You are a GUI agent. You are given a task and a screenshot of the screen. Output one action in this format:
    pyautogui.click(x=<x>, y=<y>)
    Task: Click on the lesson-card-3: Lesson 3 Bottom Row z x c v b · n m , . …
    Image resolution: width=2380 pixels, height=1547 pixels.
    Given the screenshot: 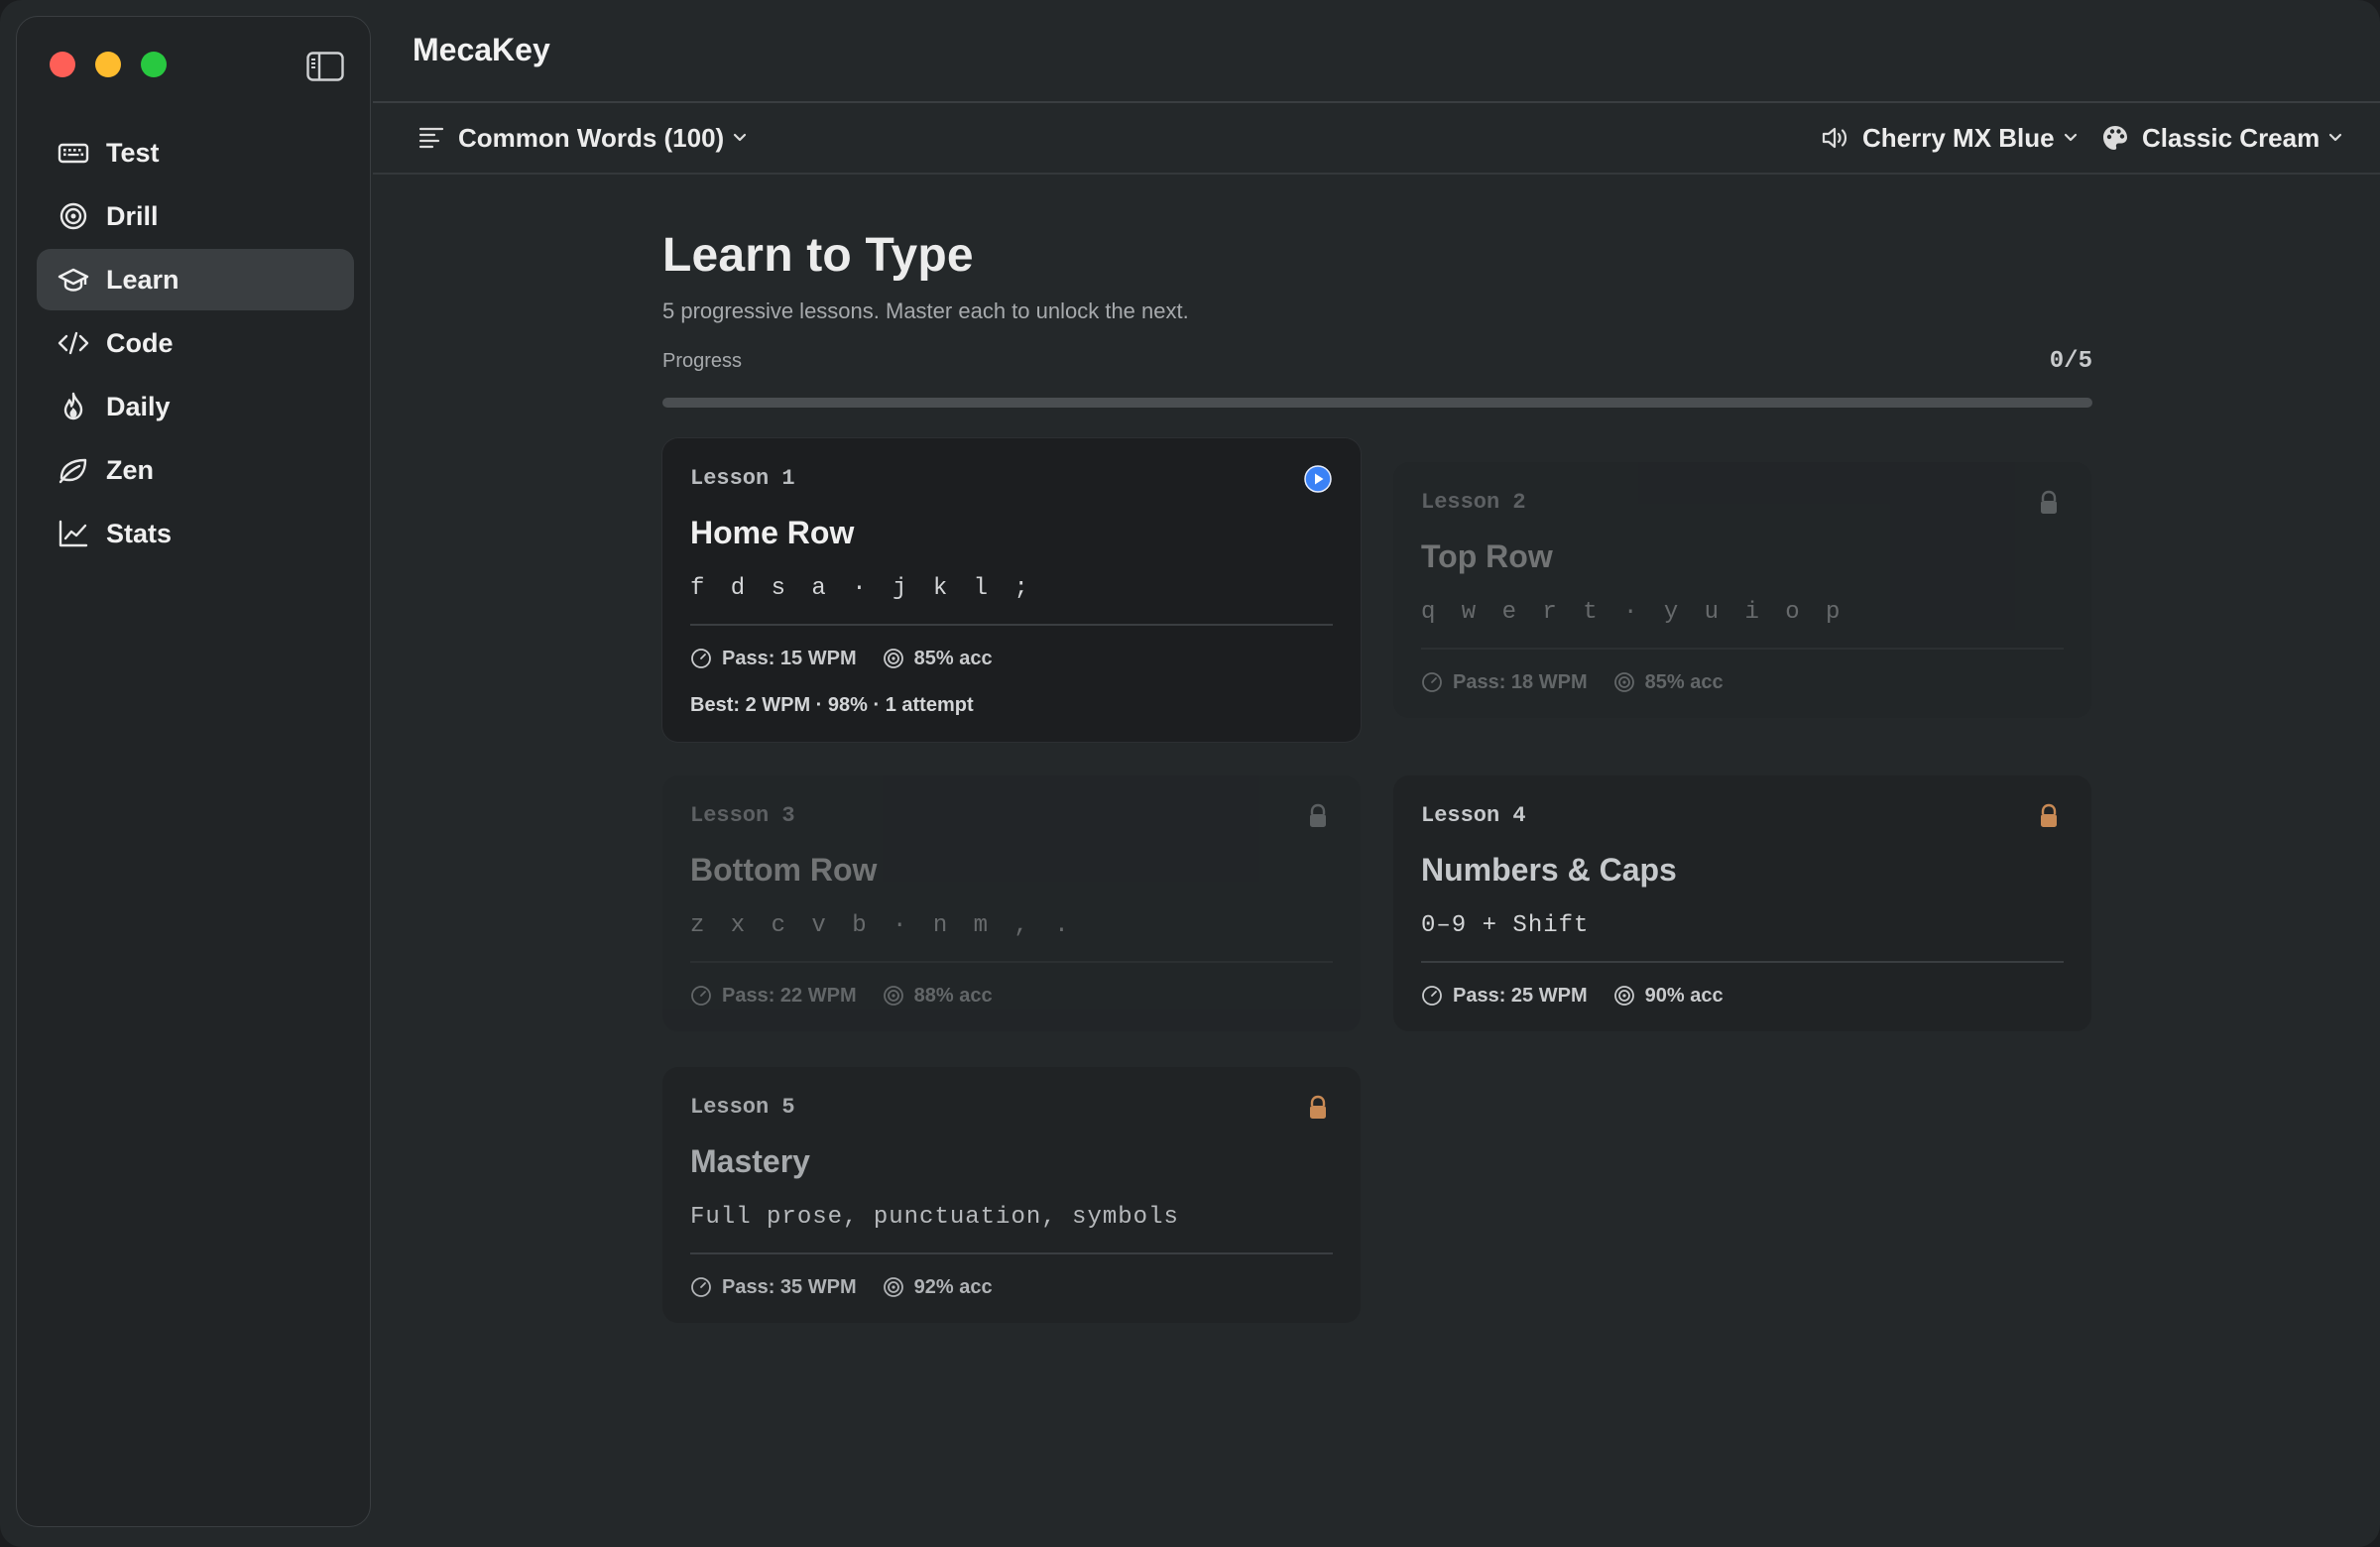 What is the action you would take?
    pyautogui.click(x=1011, y=903)
    